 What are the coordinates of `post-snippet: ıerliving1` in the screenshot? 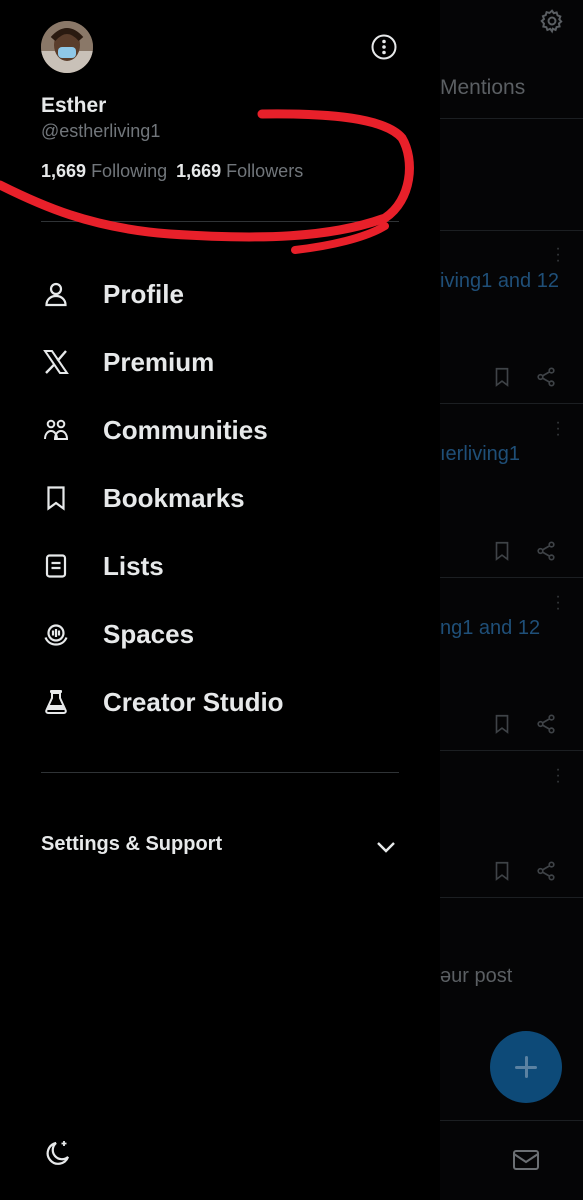 It's located at (480, 454).